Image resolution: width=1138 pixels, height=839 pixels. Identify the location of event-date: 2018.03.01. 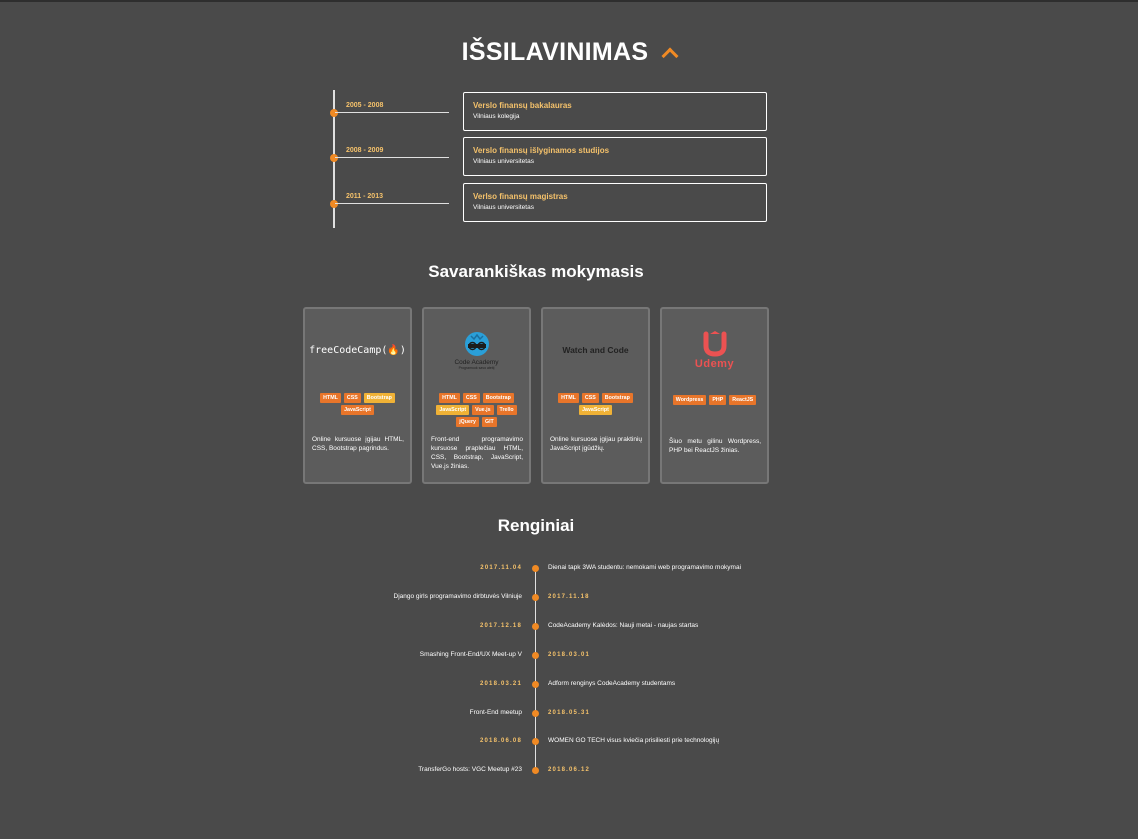
(569, 655).